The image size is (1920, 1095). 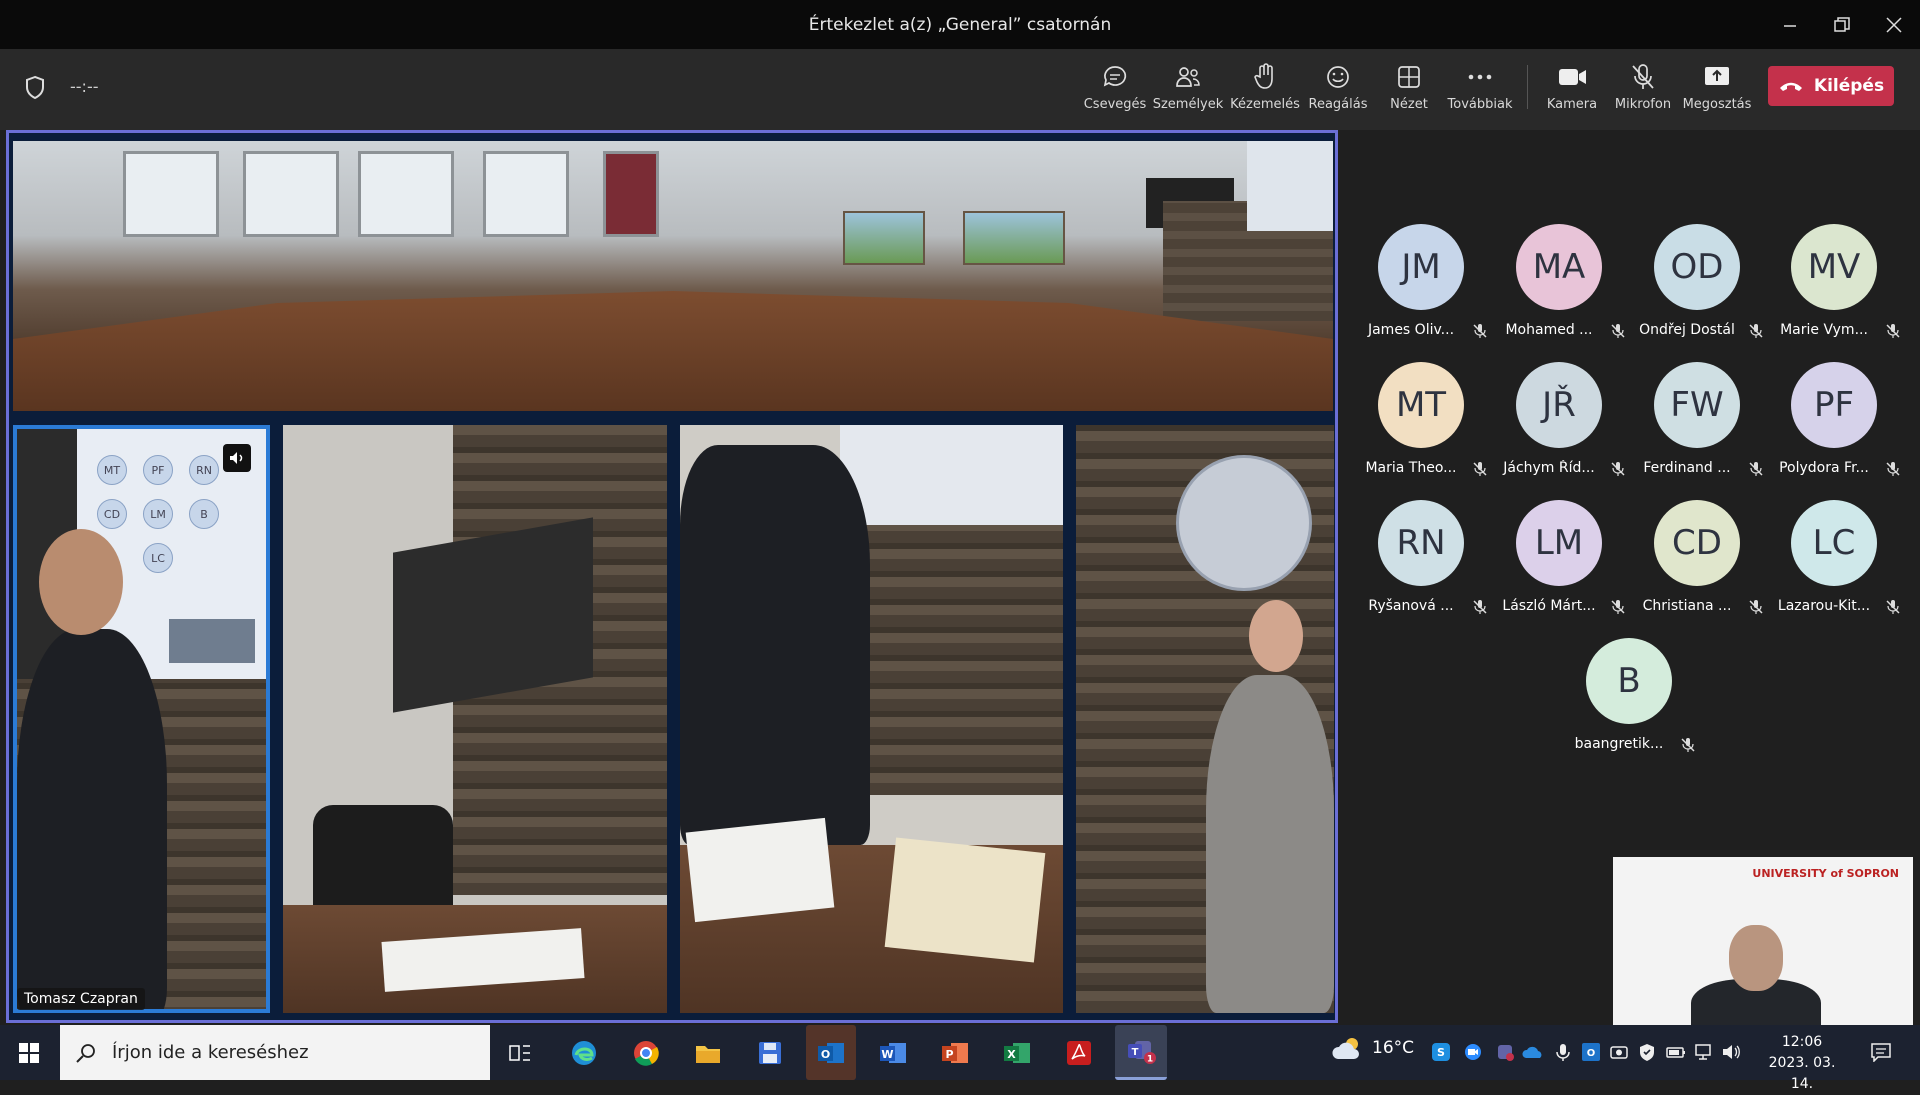 What do you see at coordinates (112, 470) in the screenshot?
I see `mini-avatar: MT` at bounding box center [112, 470].